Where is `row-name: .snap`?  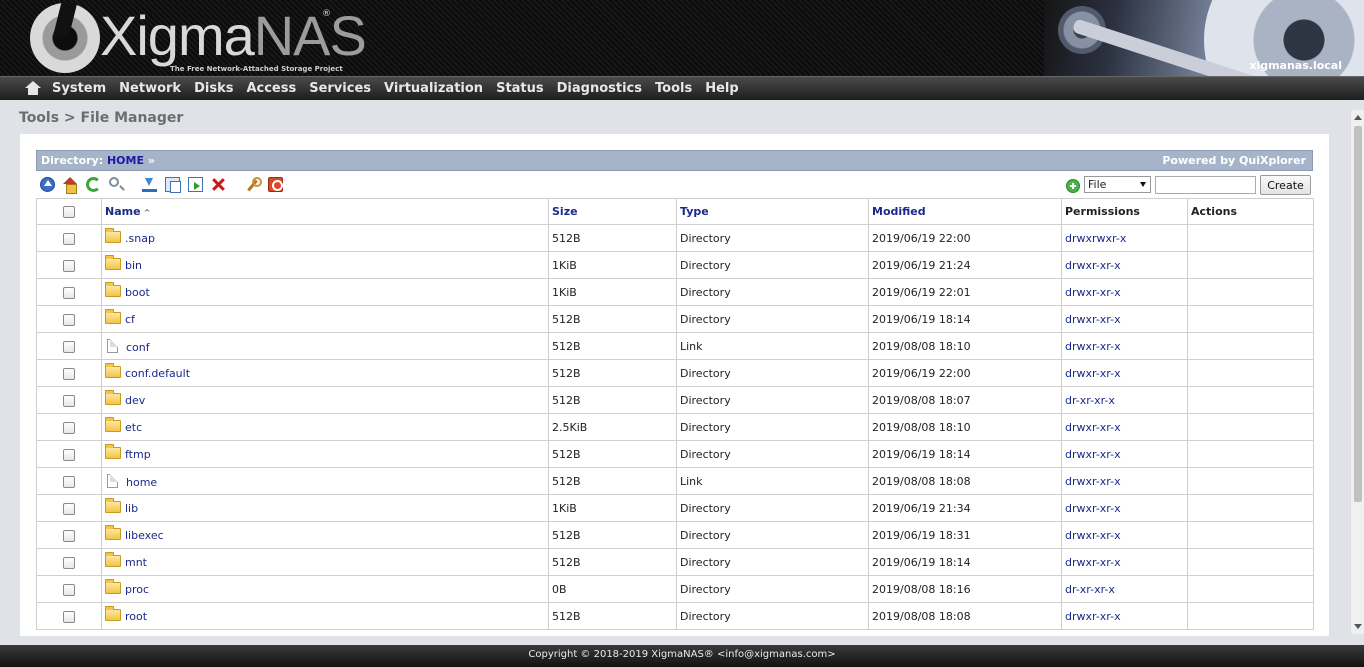 row-name: .snap is located at coordinates (140, 238).